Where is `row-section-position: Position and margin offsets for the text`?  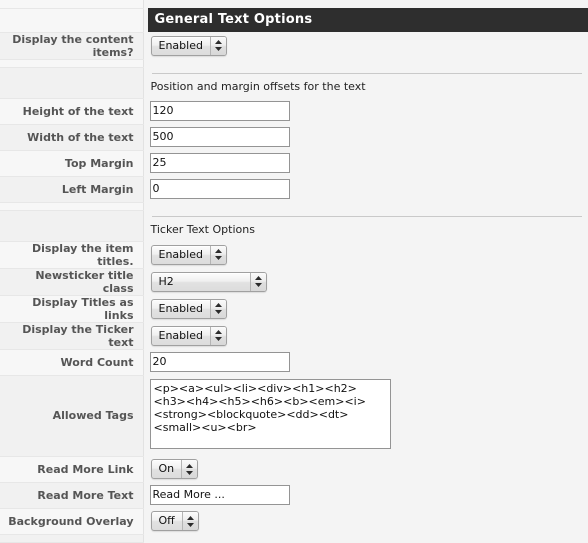
row-section-position: Position and margin offsets for the text is located at coordinates (294, 82).